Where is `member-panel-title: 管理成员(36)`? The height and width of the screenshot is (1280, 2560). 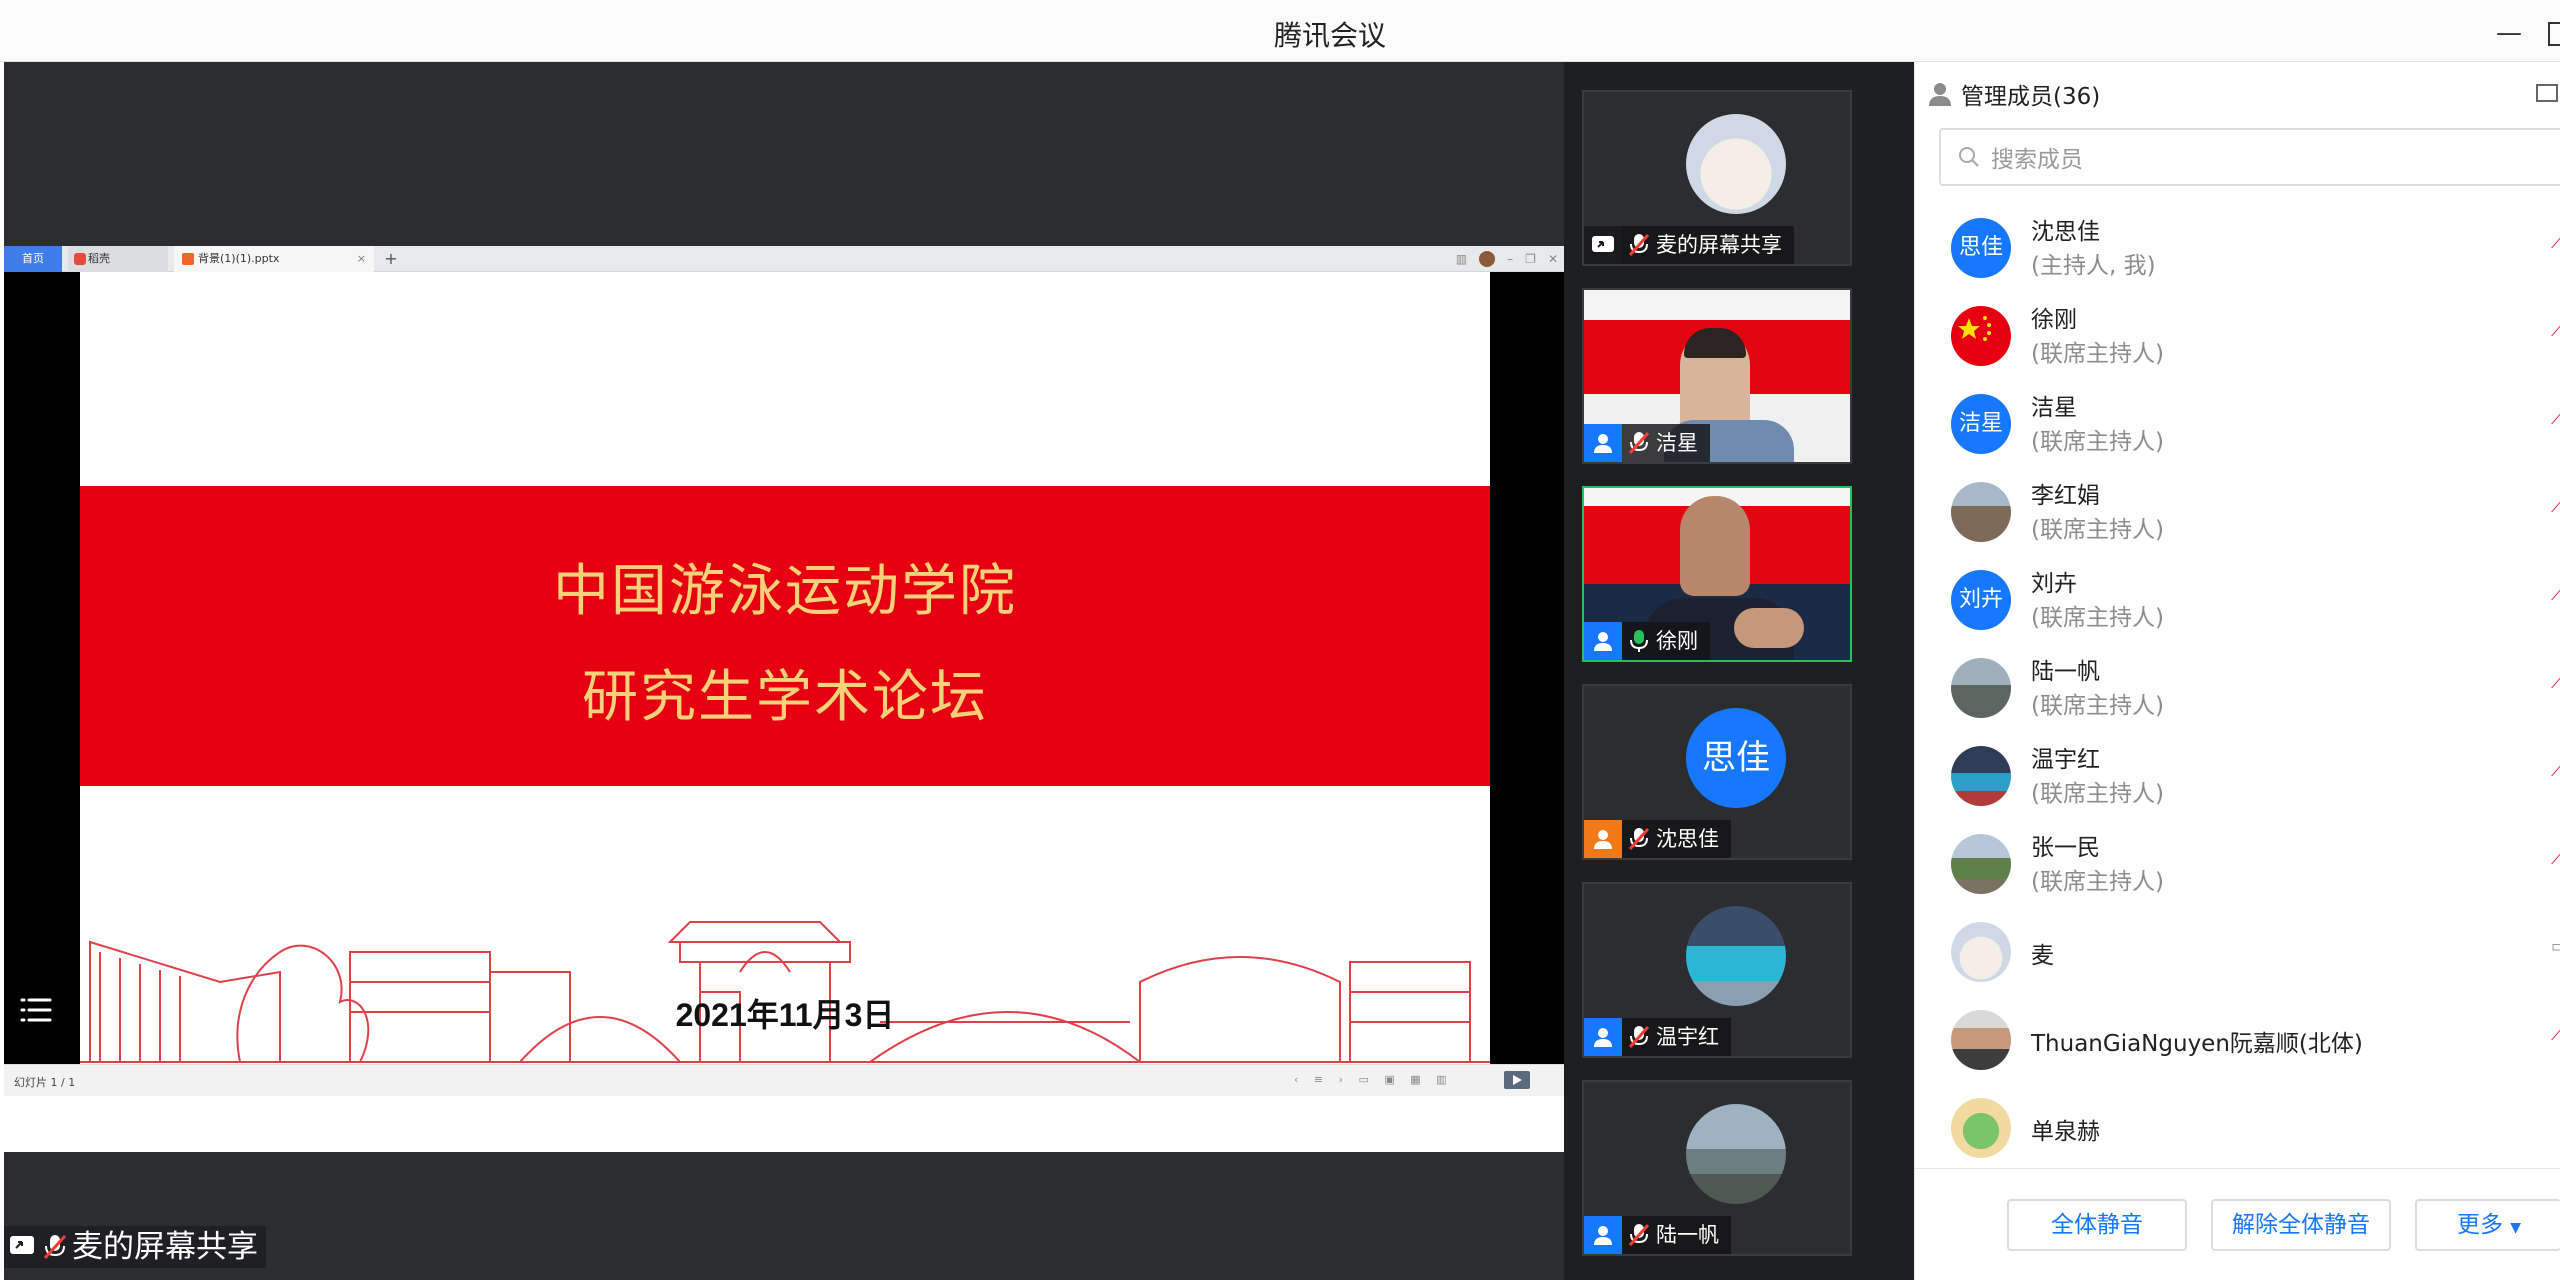
member-panel-title: 管理成员(36) is located at coordinates (2031, 97).